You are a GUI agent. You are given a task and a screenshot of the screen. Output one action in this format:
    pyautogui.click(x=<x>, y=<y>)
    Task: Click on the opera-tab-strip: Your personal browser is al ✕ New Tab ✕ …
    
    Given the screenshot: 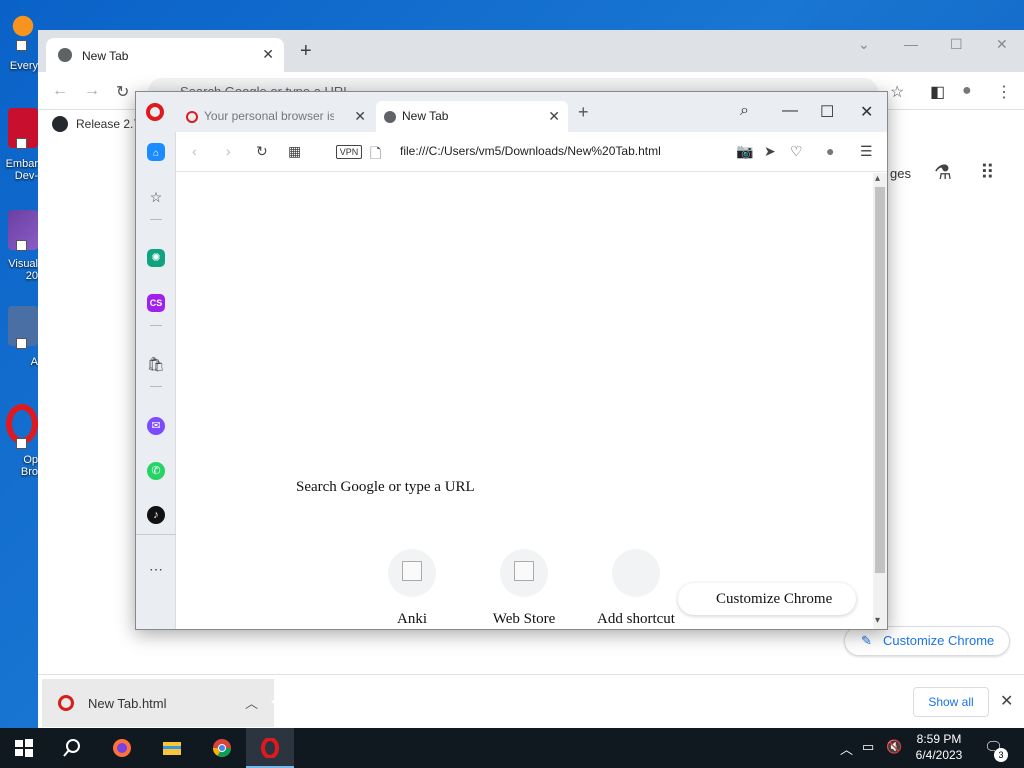 What is the action you would take?
    pyautogui.click(x=511, y=112)
    